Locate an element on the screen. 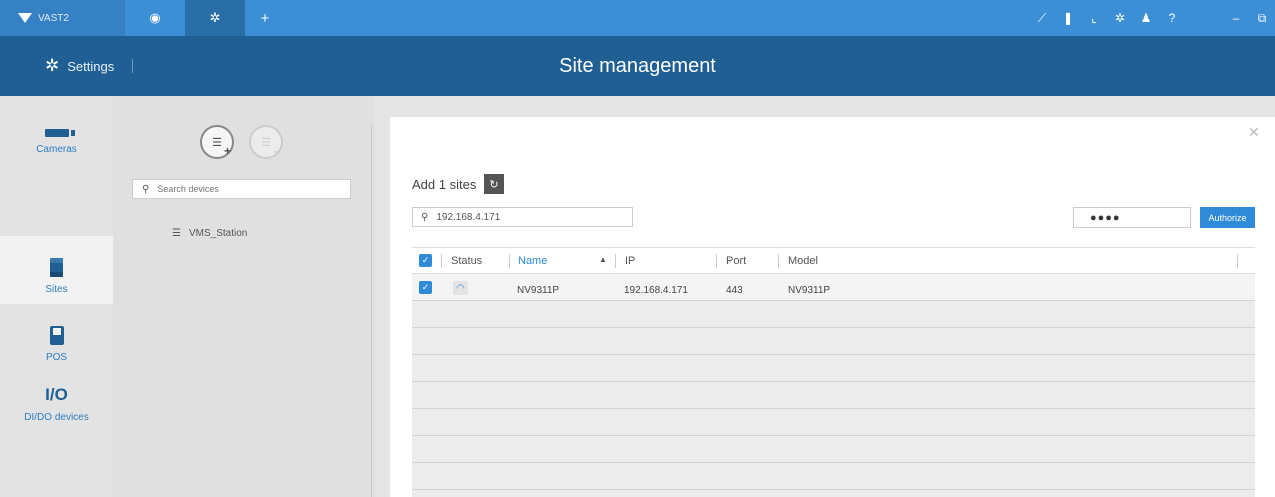  settings-breadcrumb: ✲ Settings is located at coordinates (79, 66).